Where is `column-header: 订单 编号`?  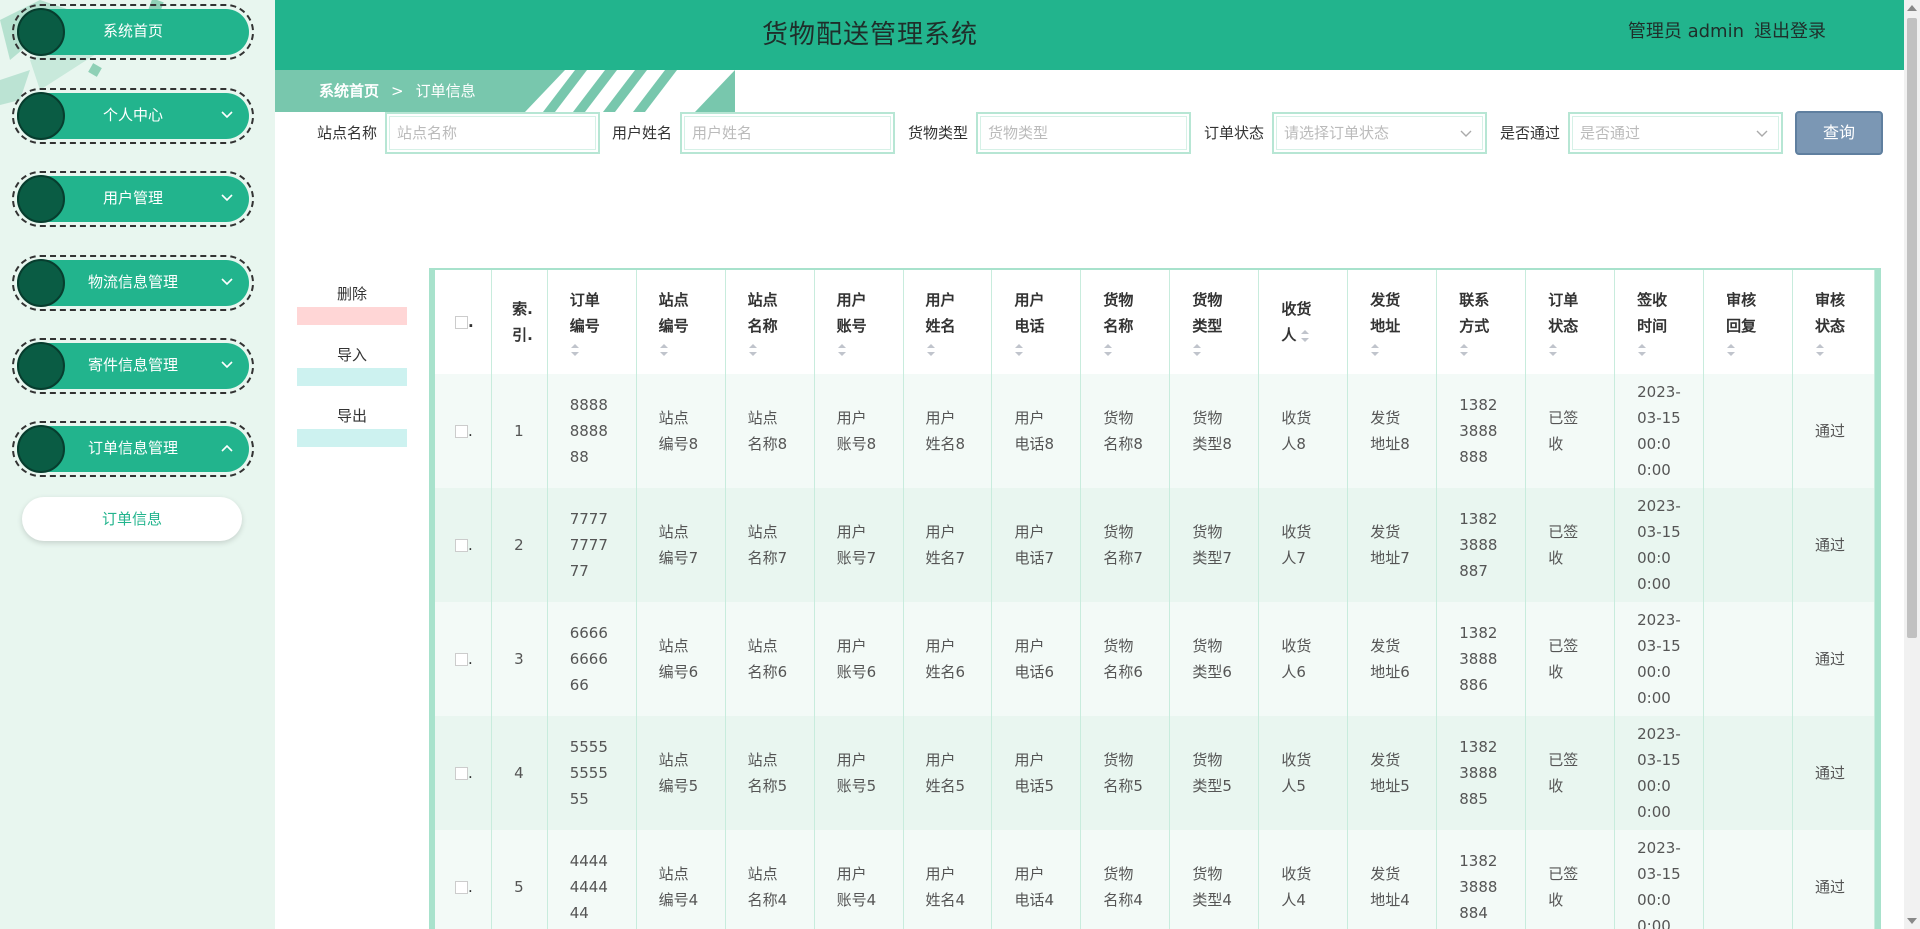
column-header: 订单 编号 is located at coordinates (592, 322).